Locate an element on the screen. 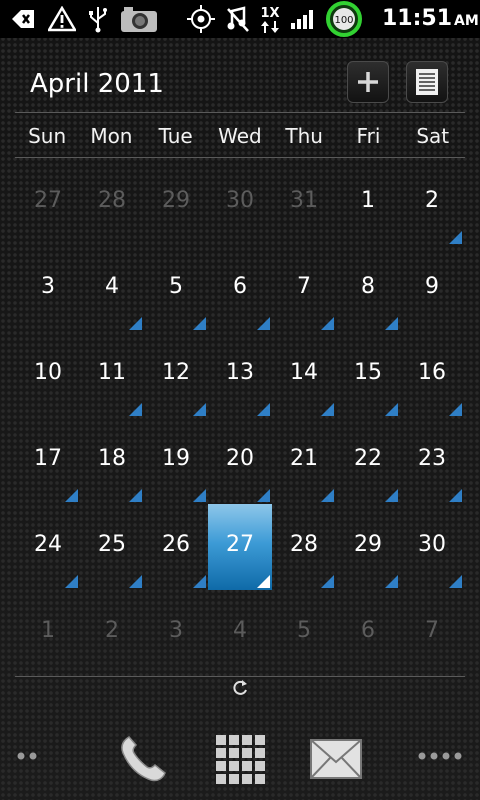 The width and height of the screenshot is (480, 800). day-cell: 20 is located at coordinates (240, 461).